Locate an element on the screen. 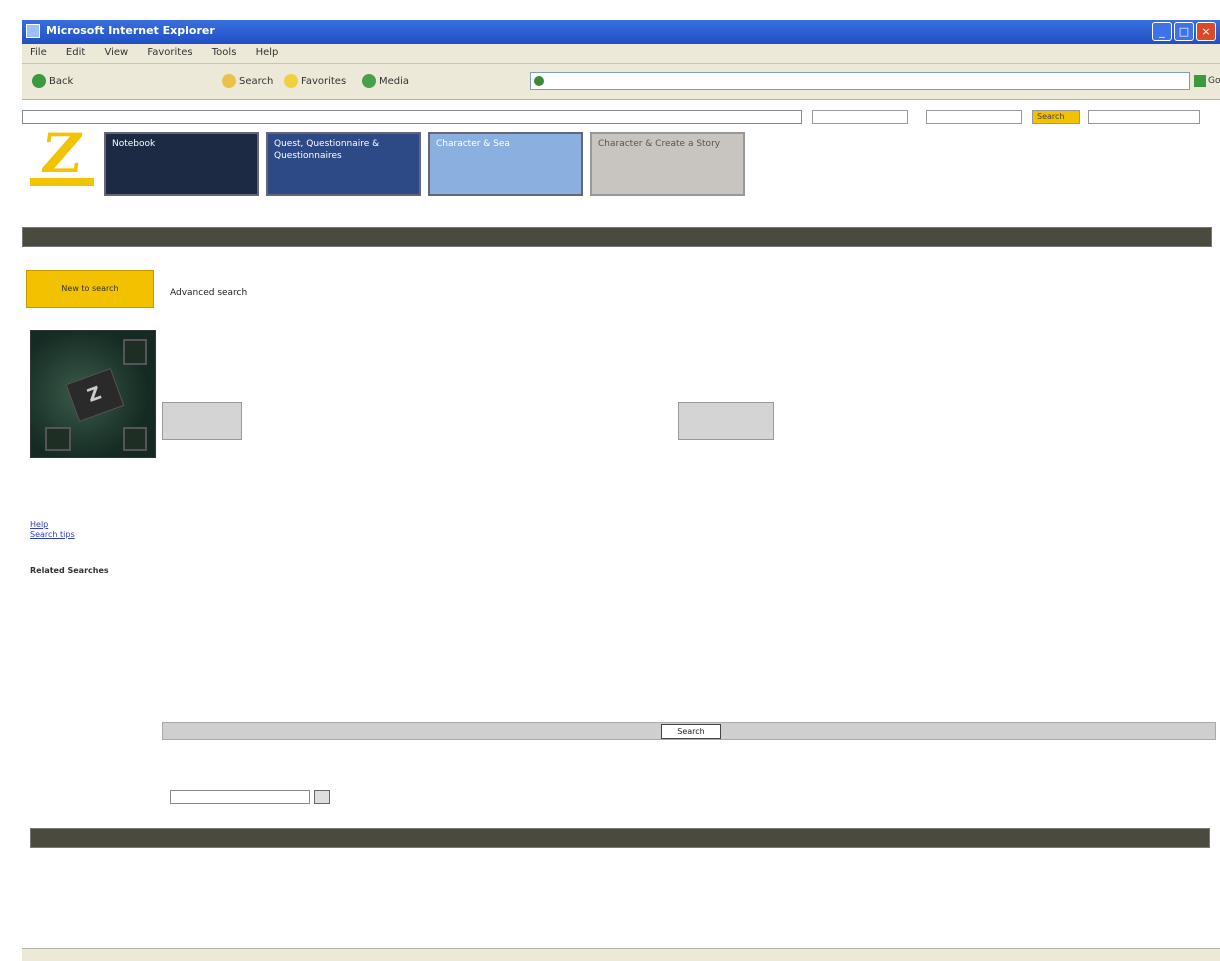  address-bar is located at coordinates (860, 81).